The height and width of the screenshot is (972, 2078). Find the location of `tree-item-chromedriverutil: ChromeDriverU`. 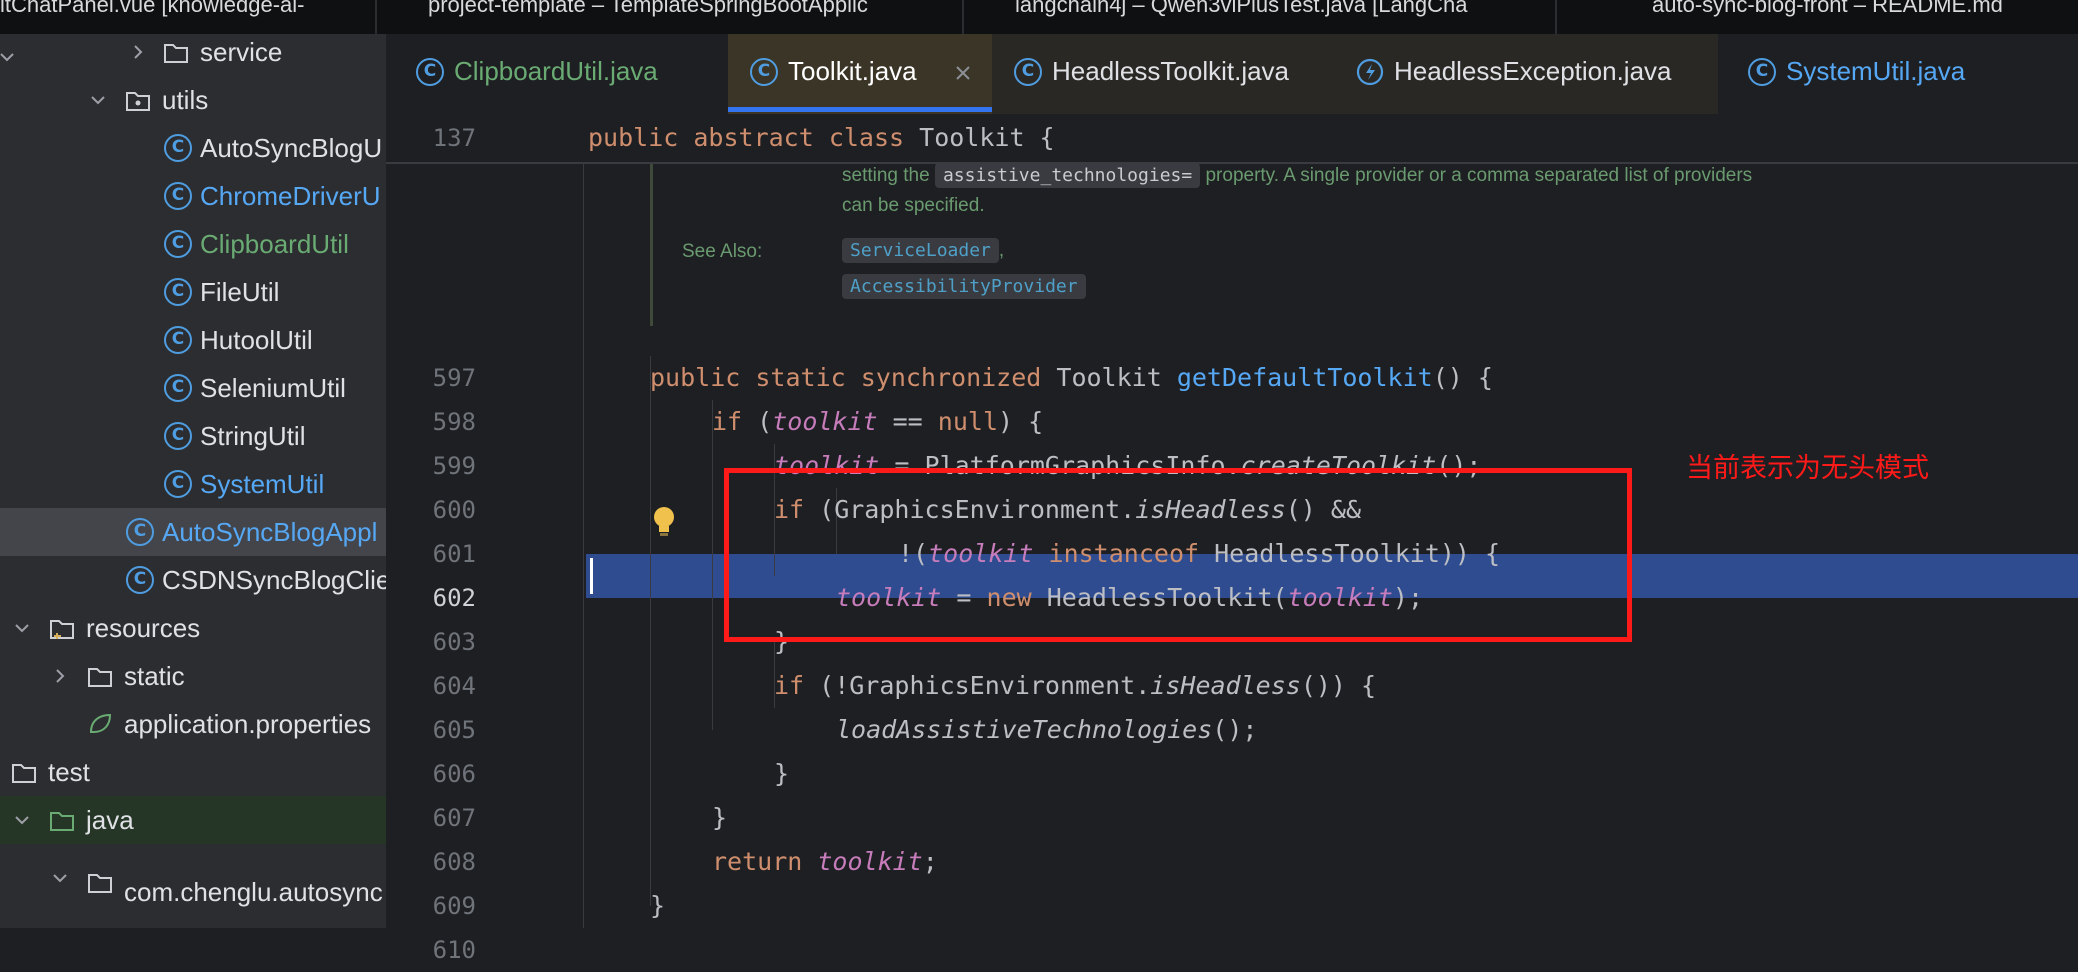

tree-item-chromedriverutil: ChromeDriverU is located at coordinates (193, 196).